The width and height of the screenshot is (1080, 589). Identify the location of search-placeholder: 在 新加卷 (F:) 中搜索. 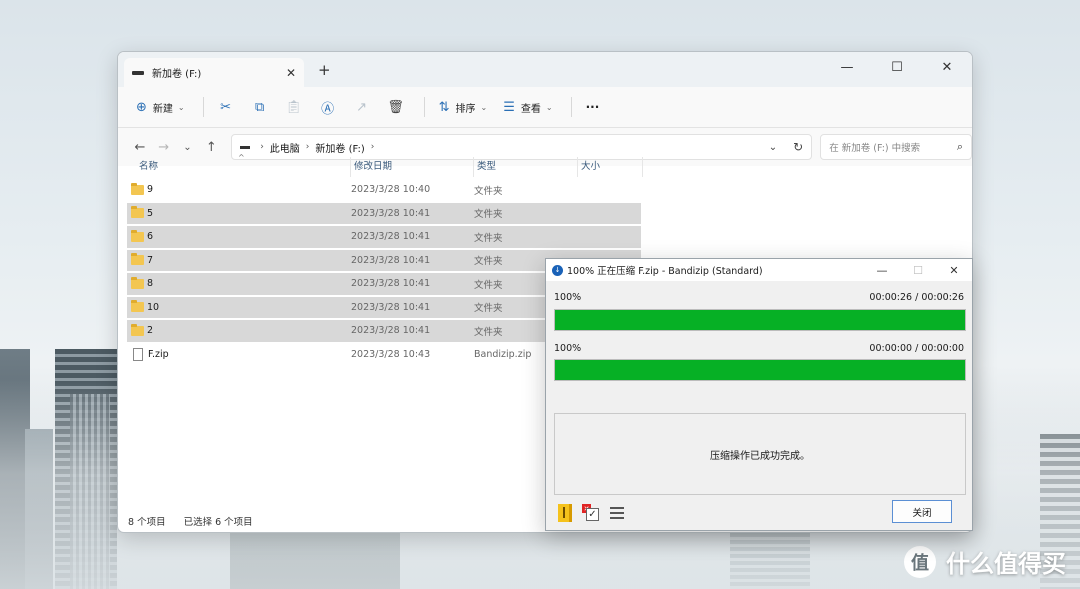
(875, 148).